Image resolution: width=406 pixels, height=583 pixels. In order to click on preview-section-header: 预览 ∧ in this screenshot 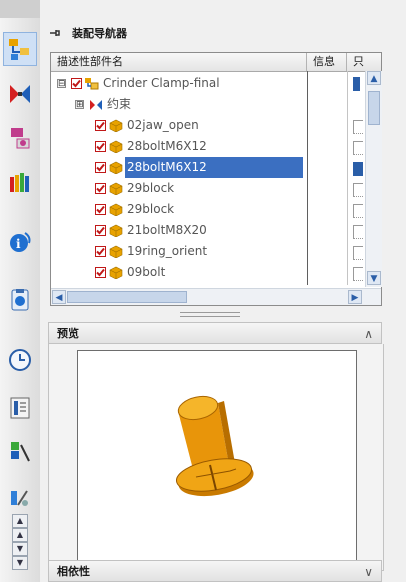, I will do `click(215, 333)`.